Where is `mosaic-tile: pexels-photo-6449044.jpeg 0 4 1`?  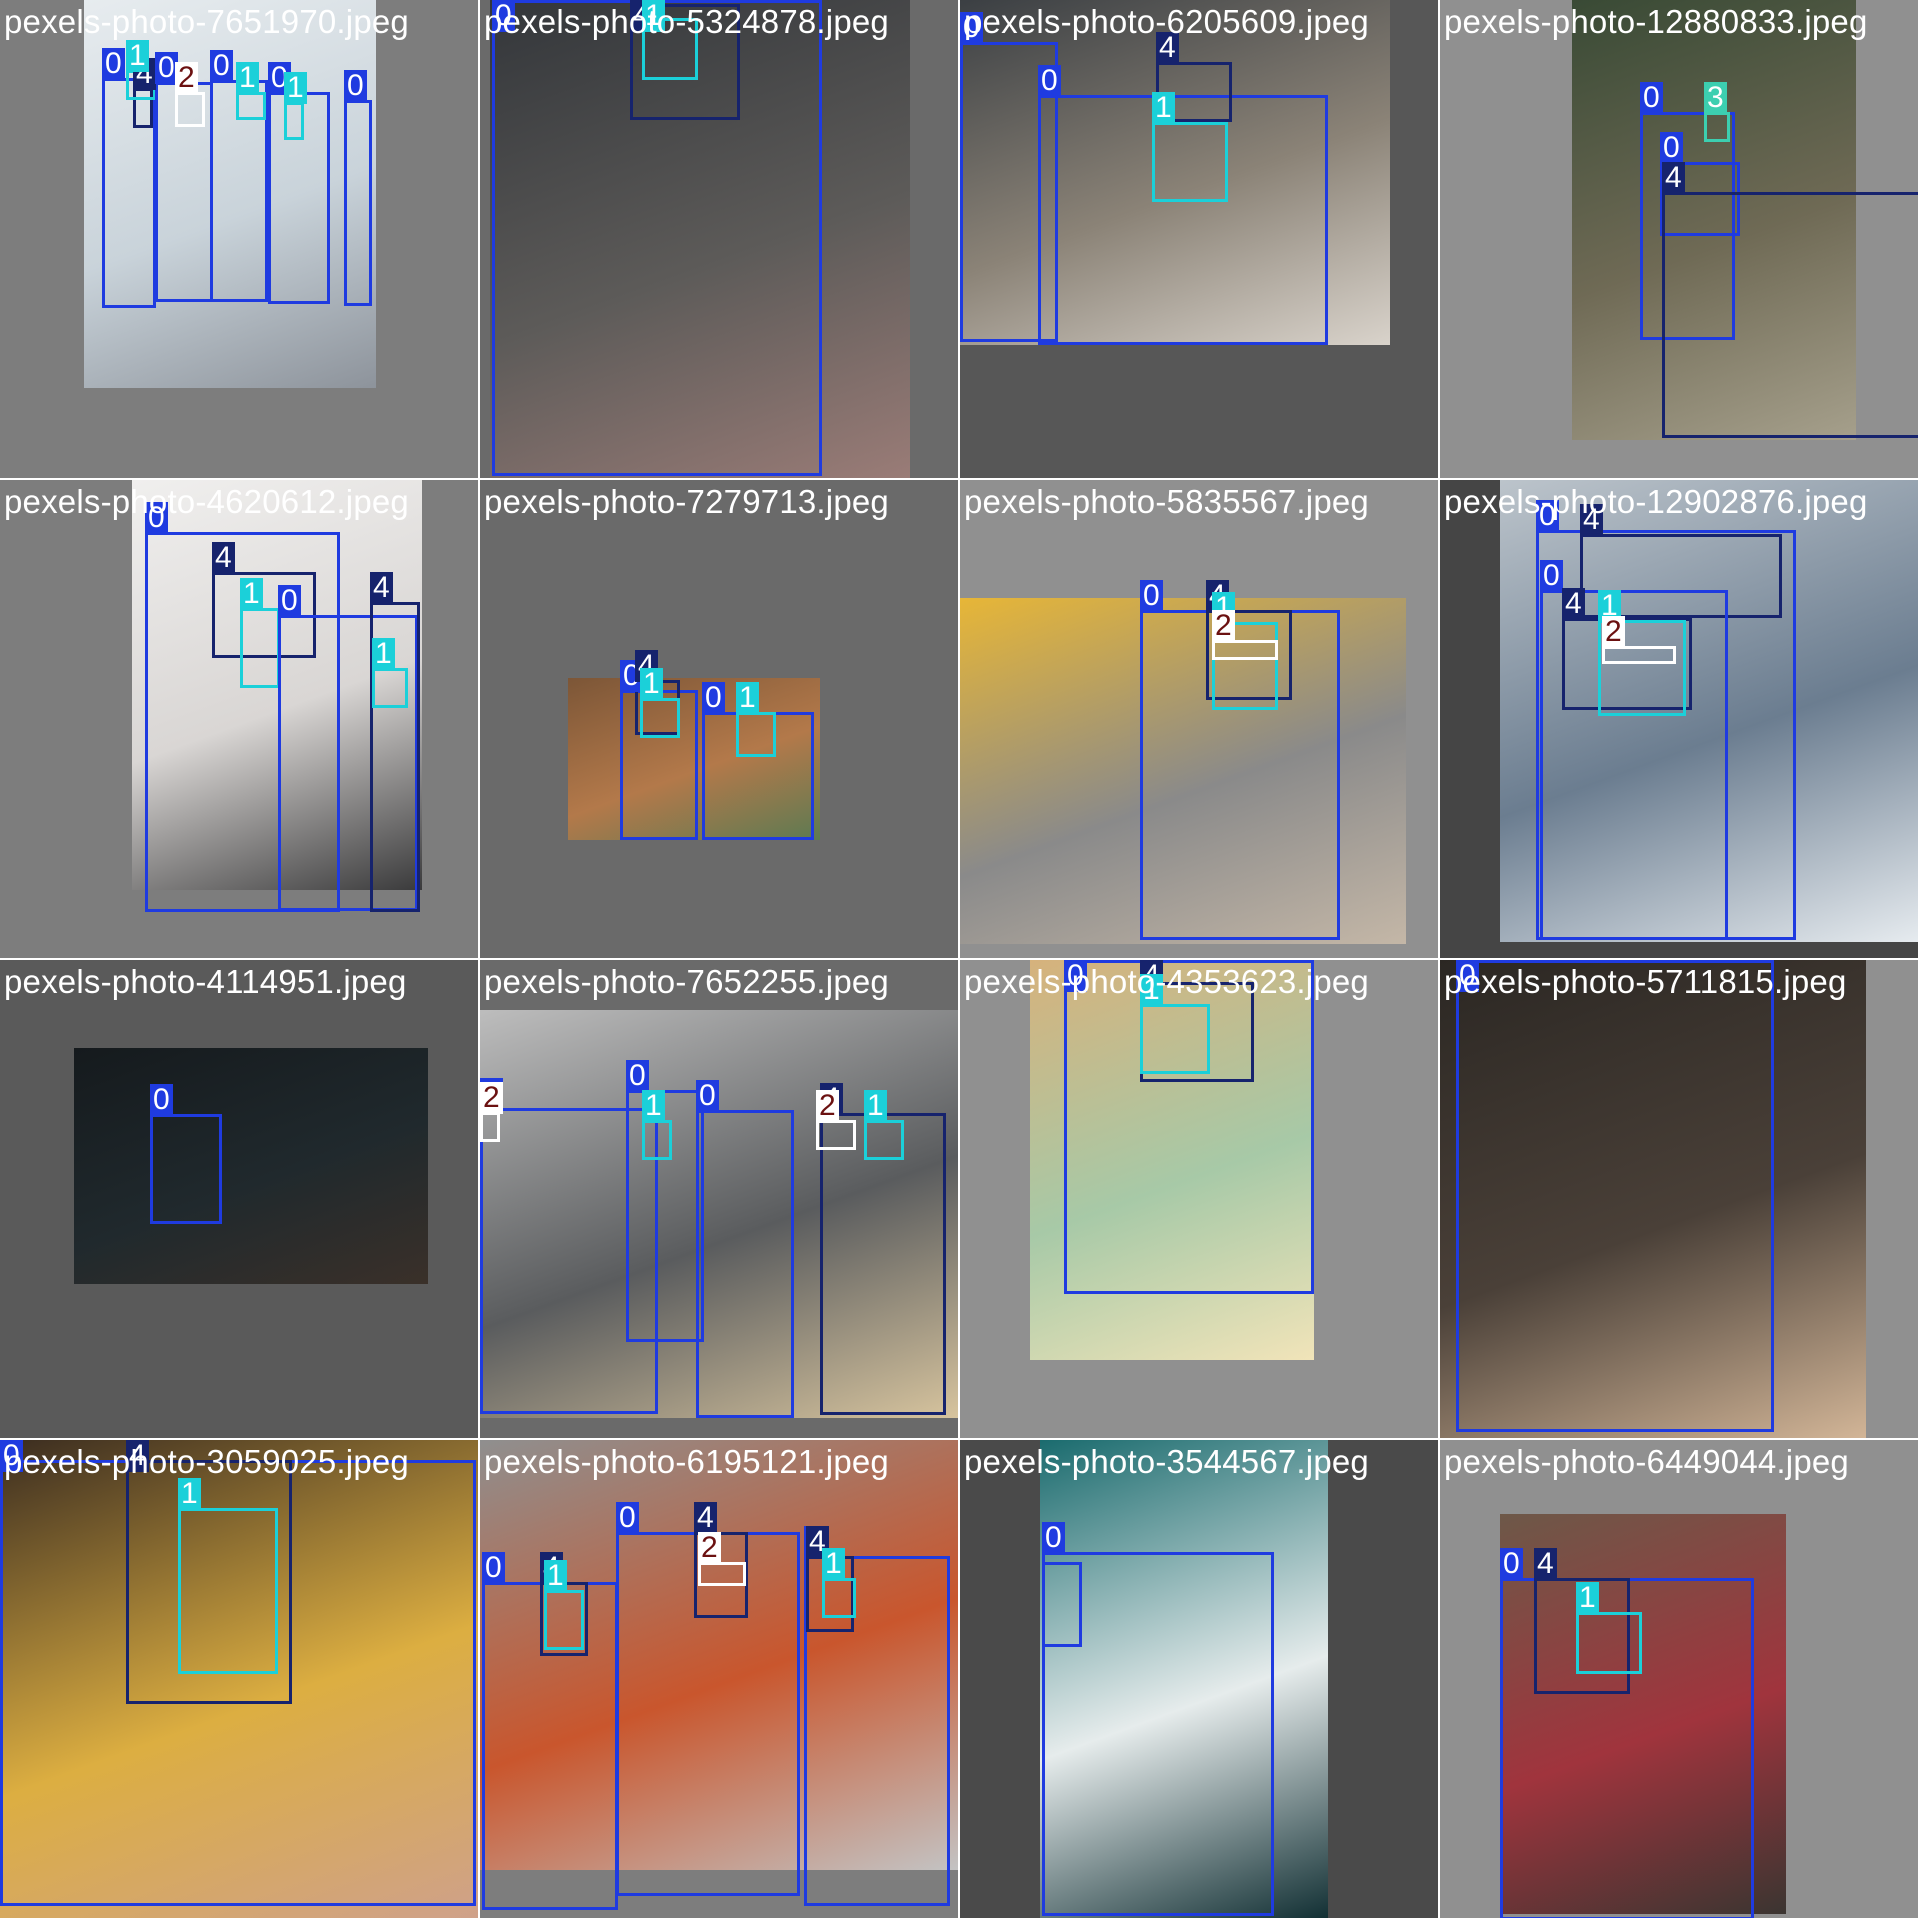 mosaic-tile: pexels-photo-6449044.jpeg 0 4 1 is located at coordinates (1679, 1679).